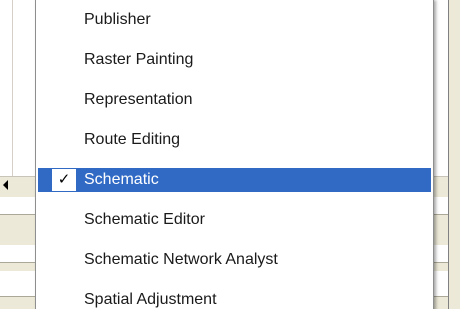 The width and height of the screenshot is (460, 309). What do you see at coordinates (234, 60) in the screenshot?
I see `menu-item-raster-painting: Raster Painting` at bounding box center [234, 60].